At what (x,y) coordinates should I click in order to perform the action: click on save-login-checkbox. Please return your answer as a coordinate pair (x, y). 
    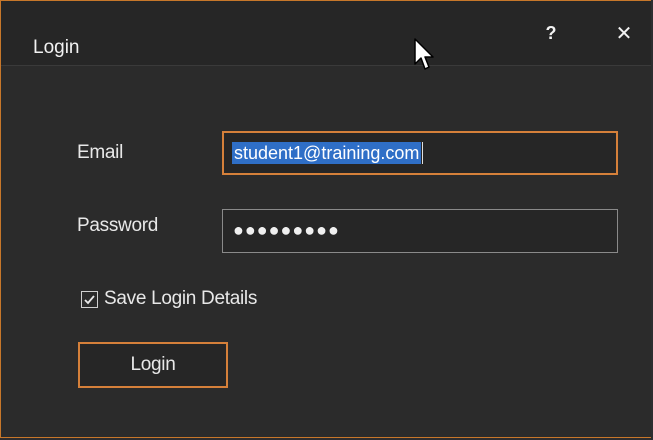
    Looking at the image, I should click on (89, 299).